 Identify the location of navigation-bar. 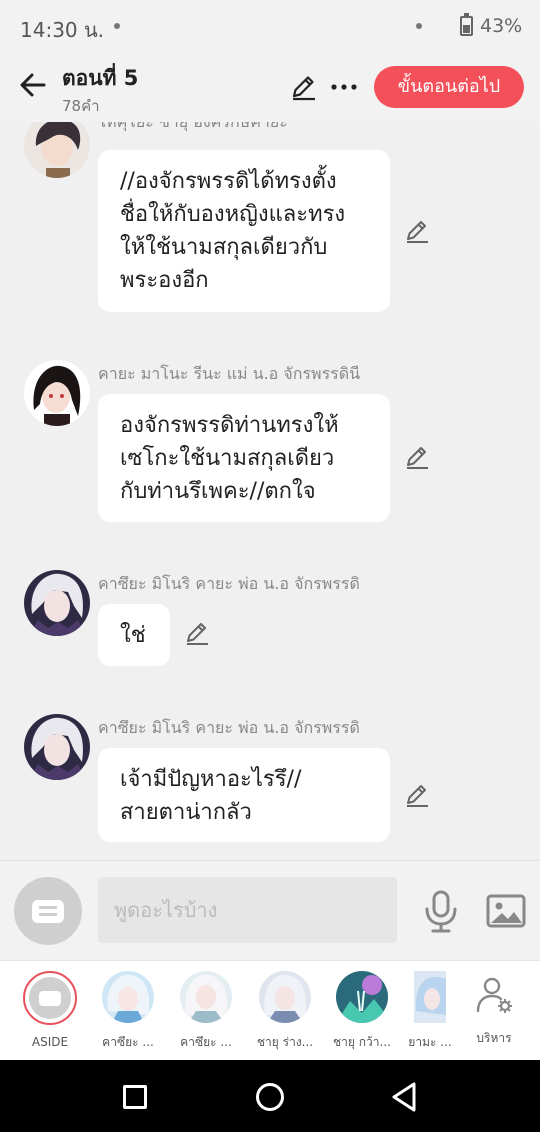
(270, 1096).